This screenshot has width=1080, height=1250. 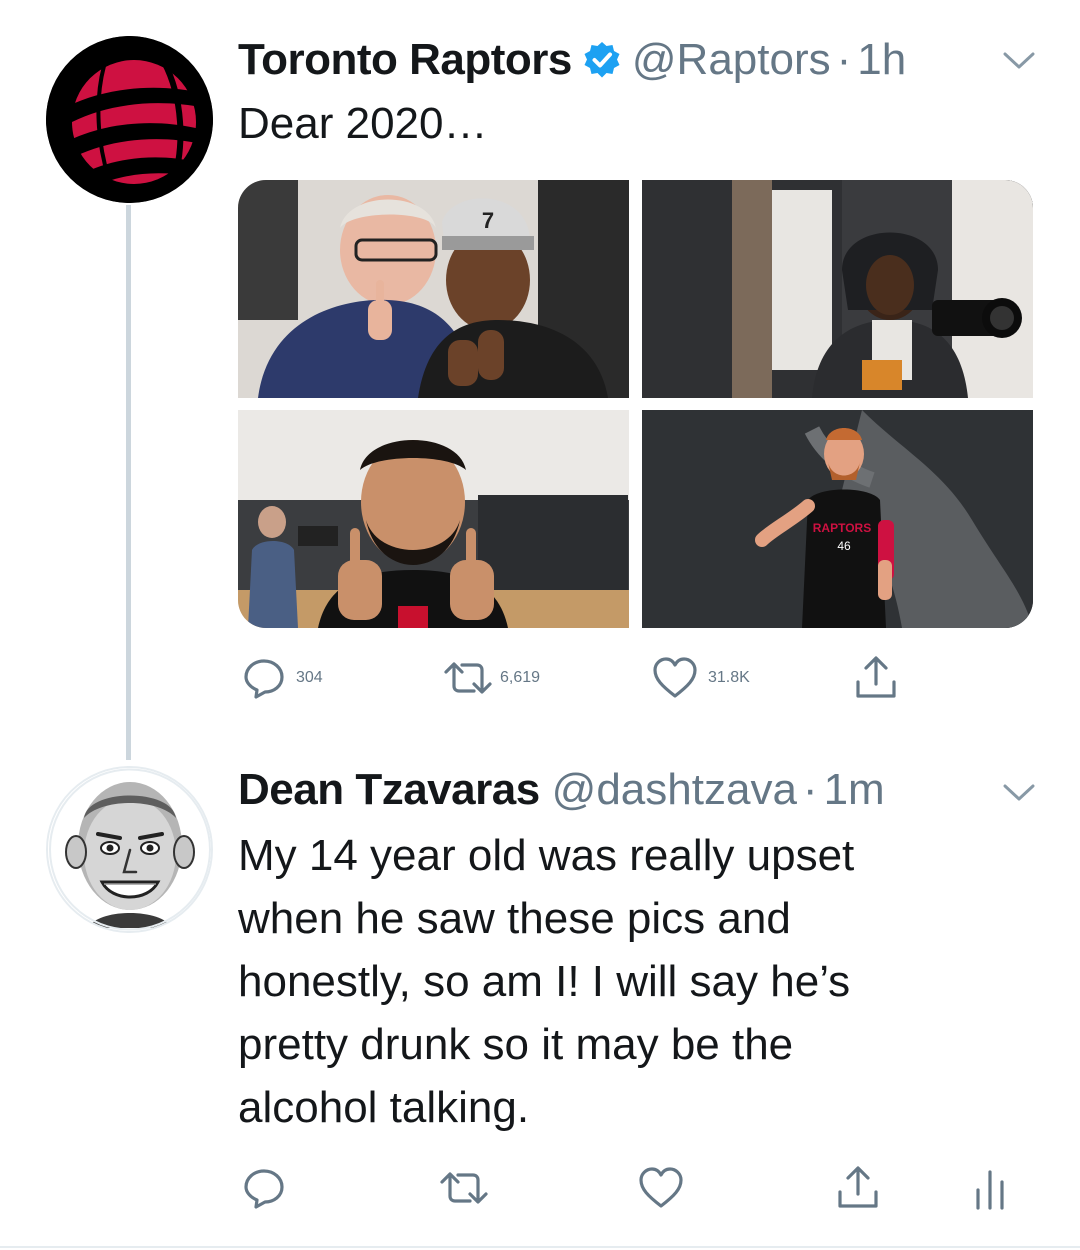 I want to click on photo-1: 7, so click(x=433, y=289).